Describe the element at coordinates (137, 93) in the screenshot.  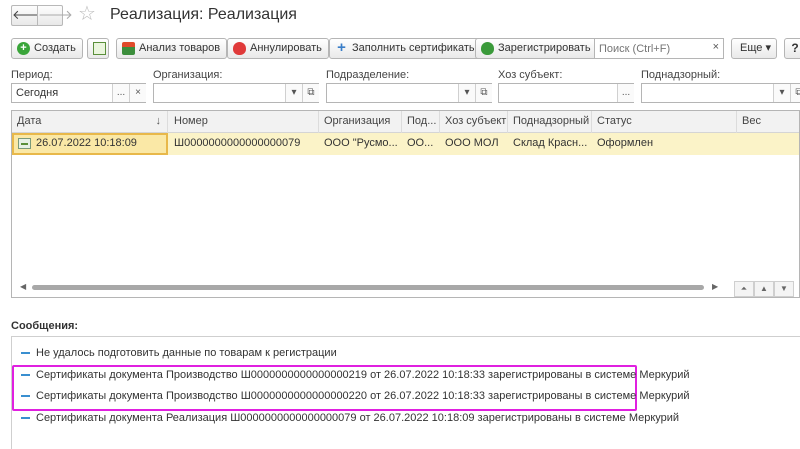
I see `period-clear-icon: ×` at that location.